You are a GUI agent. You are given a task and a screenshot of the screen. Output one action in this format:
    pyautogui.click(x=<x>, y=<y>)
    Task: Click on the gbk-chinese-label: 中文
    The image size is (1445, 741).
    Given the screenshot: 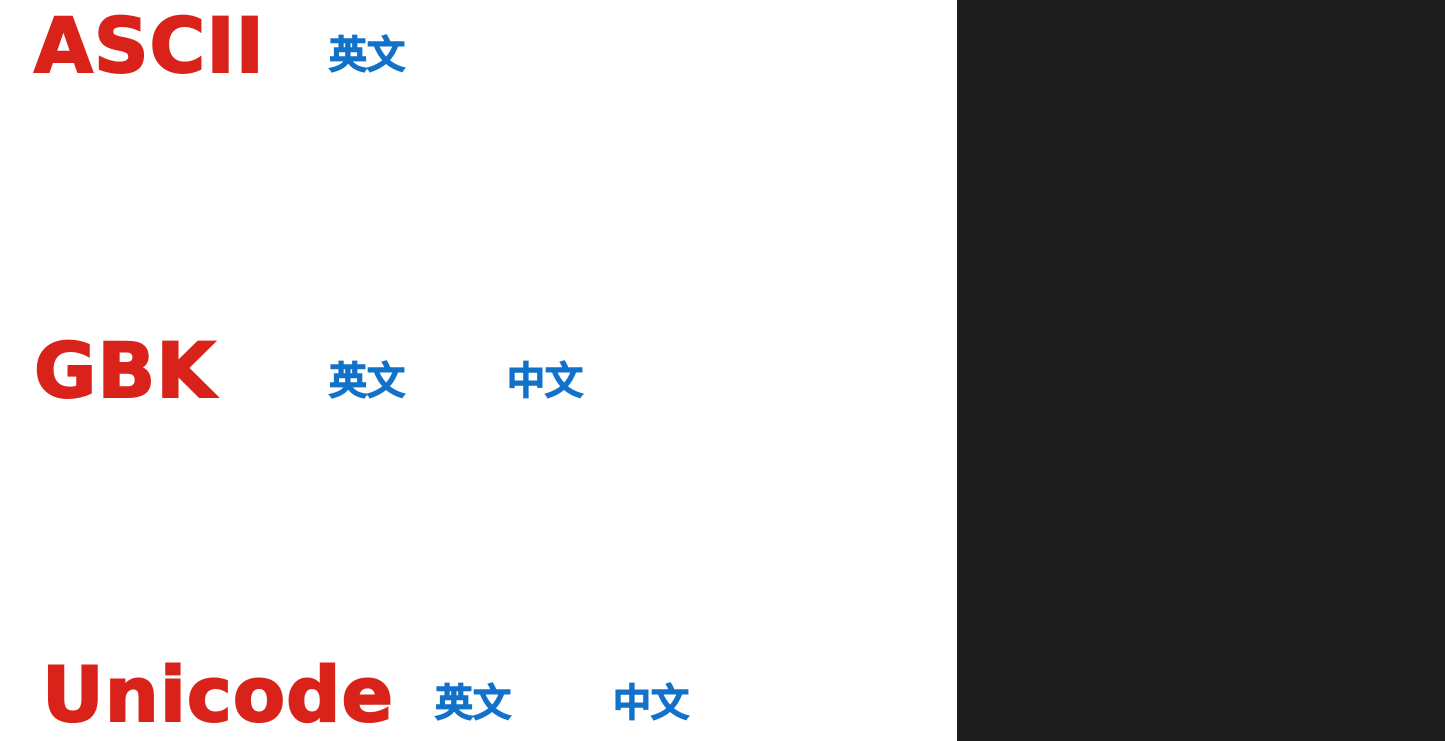 What is the action you would take?
    pyautogui.click(x=545, y=381)
    